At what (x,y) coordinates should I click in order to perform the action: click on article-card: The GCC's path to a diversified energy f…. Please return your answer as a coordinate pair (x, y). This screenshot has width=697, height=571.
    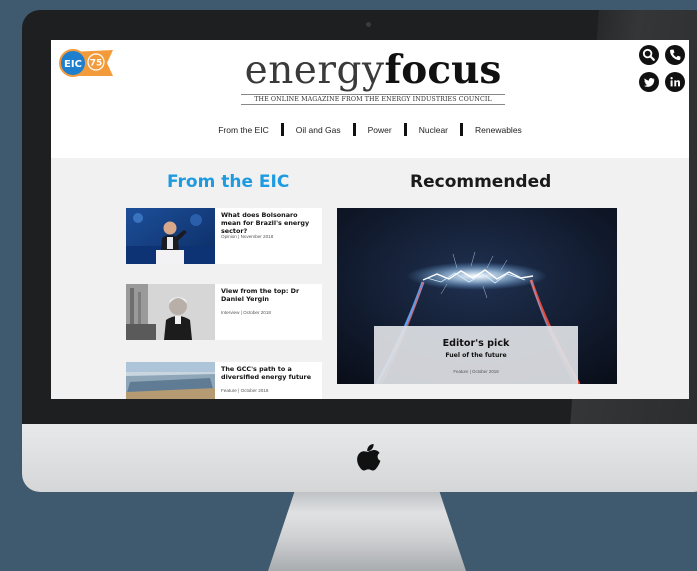
    Looking at the image, I should click on (224, 380).